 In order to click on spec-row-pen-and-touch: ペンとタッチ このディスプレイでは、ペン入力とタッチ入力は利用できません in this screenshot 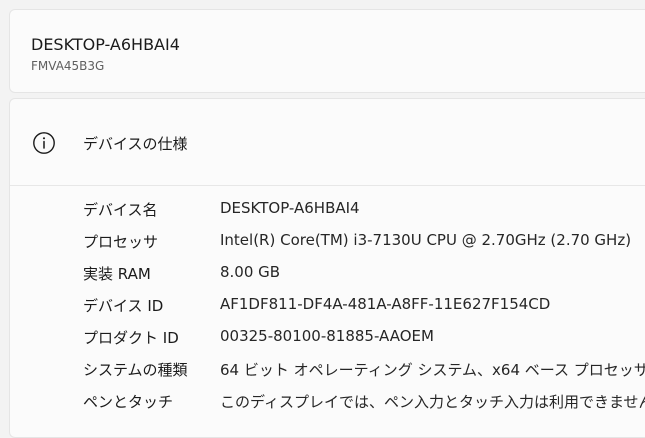, I will do `click(327, 403)`.